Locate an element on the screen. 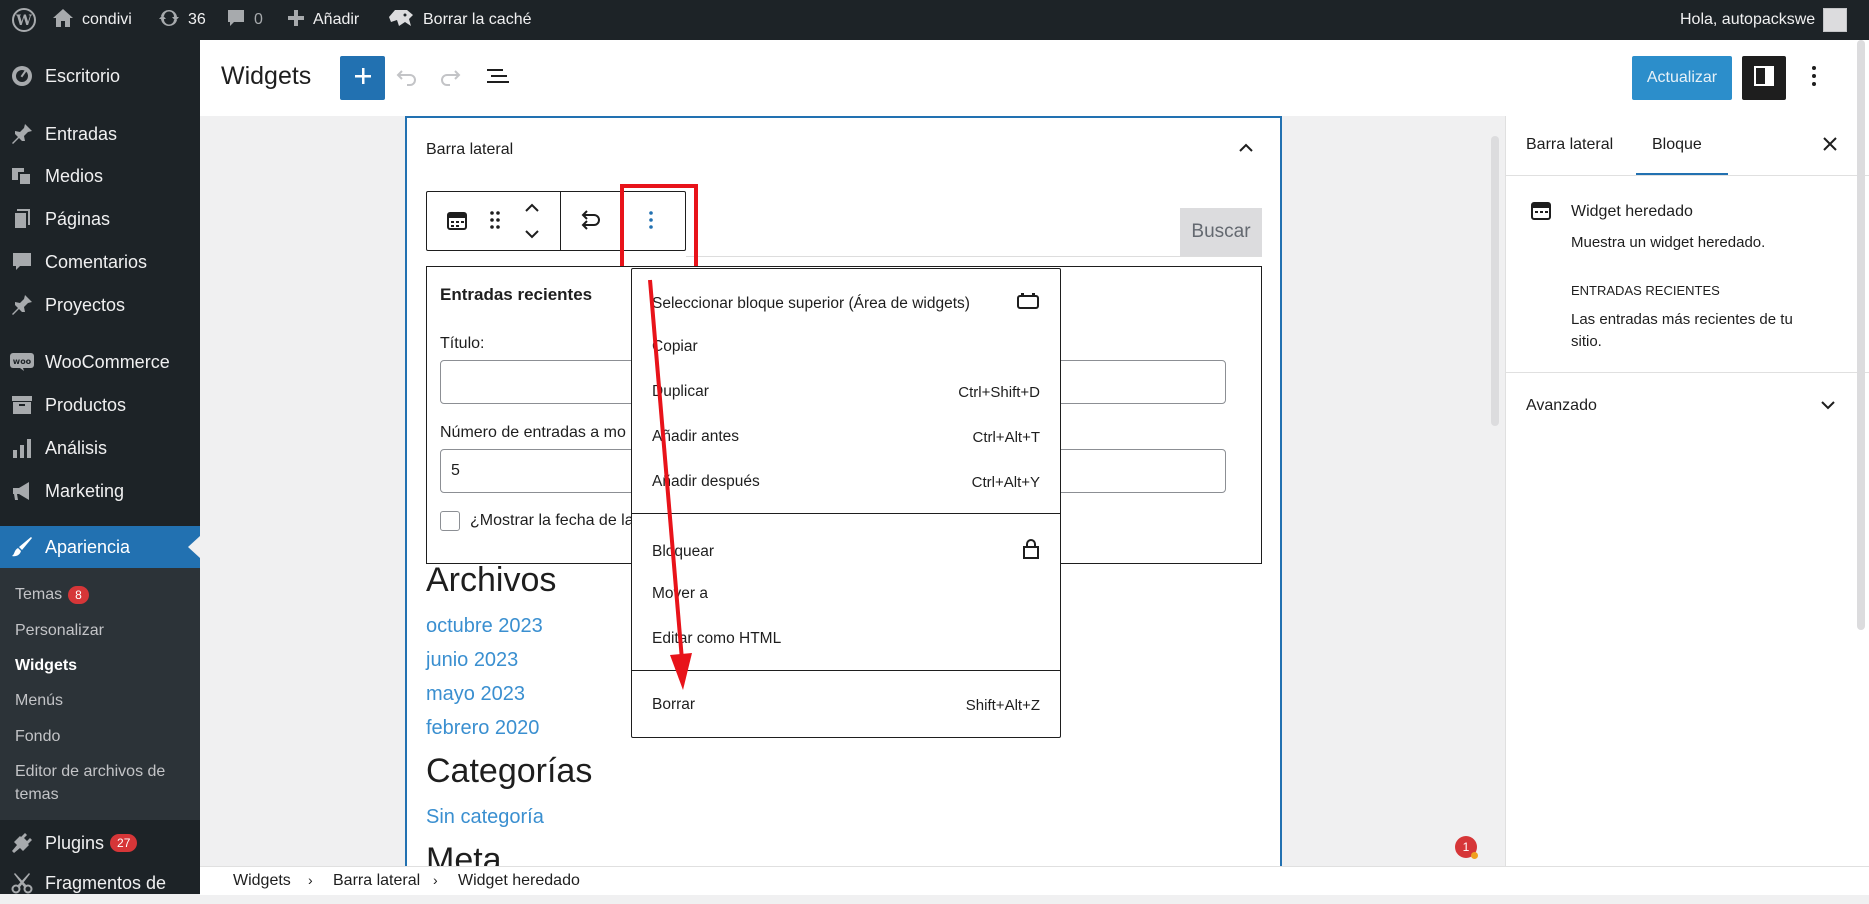  sidebar-item-escritorio: Escritorio is located at coordinates (100, 76).